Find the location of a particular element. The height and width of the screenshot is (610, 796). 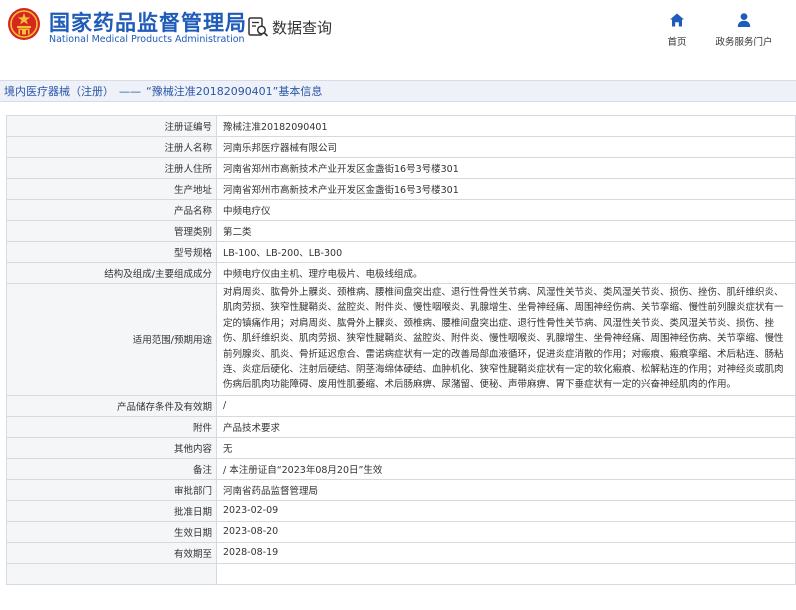

detail-label: 产品名称 is located at coordinates (111, 210).